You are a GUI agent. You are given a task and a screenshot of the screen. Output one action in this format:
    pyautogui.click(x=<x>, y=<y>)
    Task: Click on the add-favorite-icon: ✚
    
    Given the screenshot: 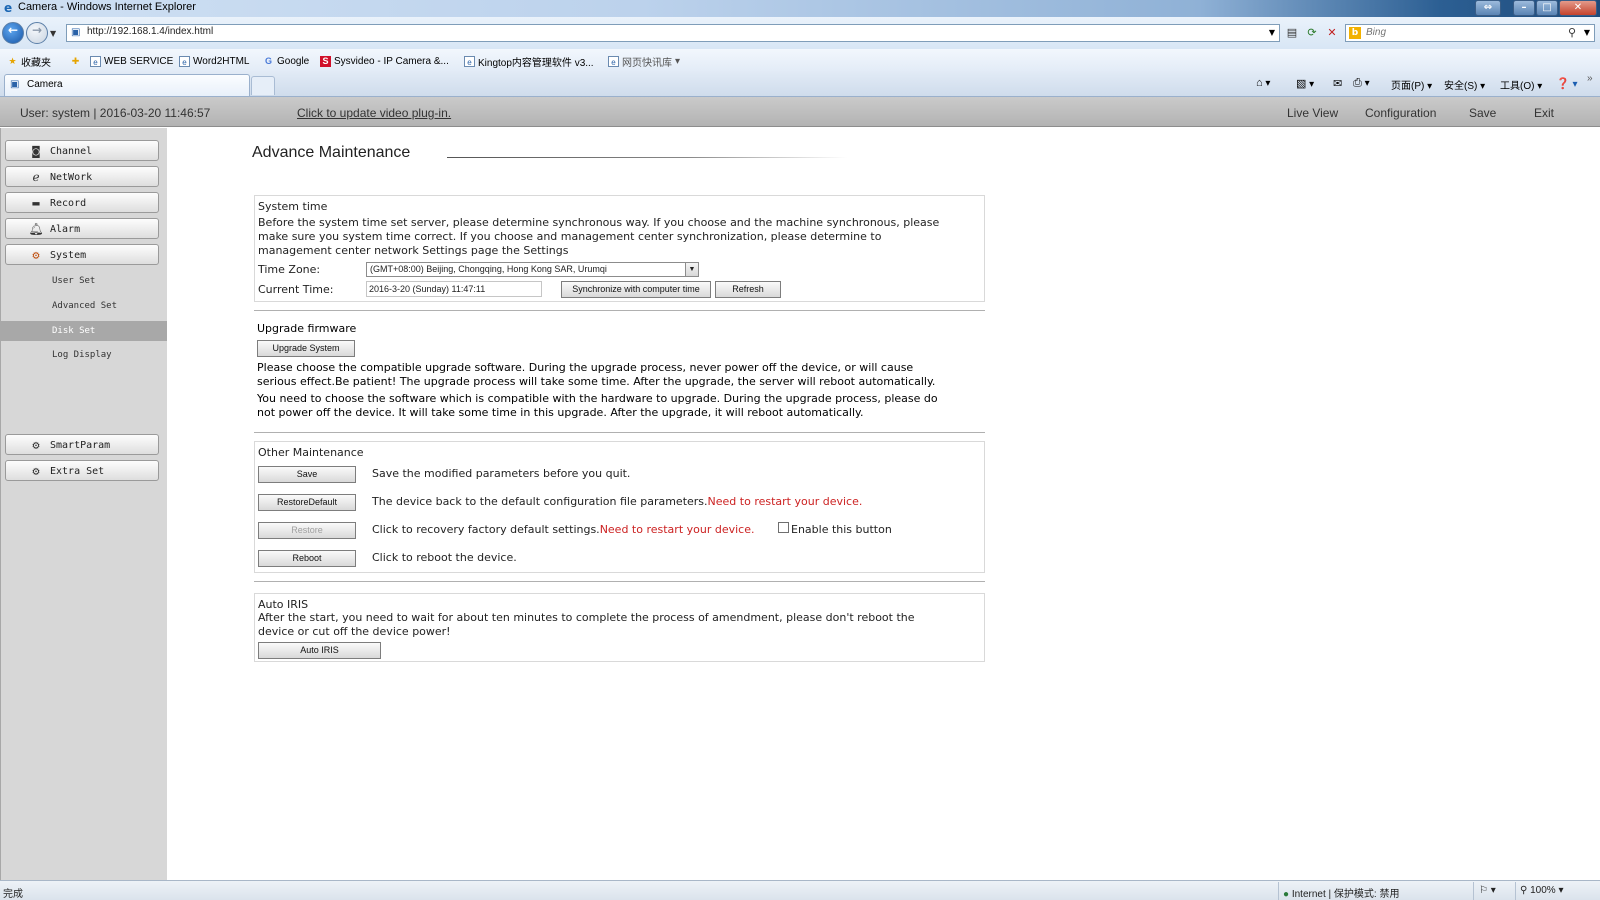 What is the action you would take?
    pyautogui.click(x=75, y=61)
    